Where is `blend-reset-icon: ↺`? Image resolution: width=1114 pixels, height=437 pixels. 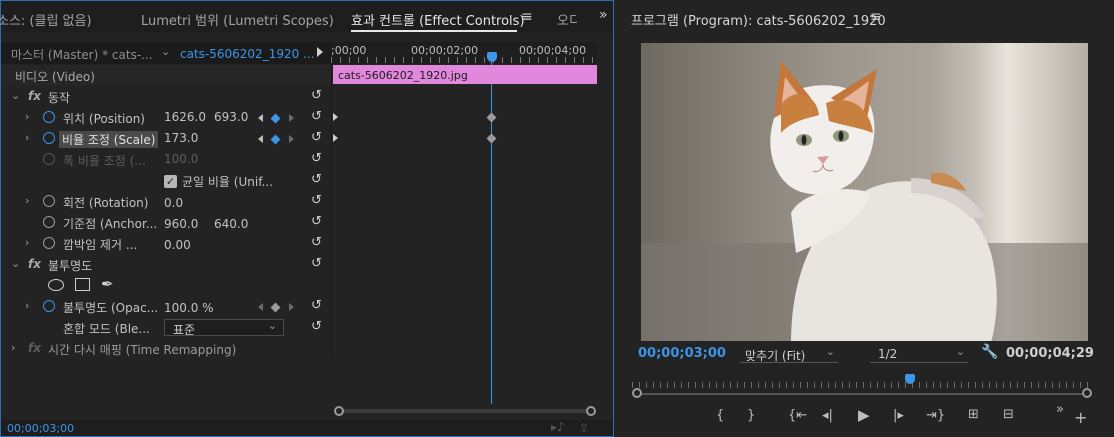 blend-reset-icon: ↺ is located at coordinates (318, 326).